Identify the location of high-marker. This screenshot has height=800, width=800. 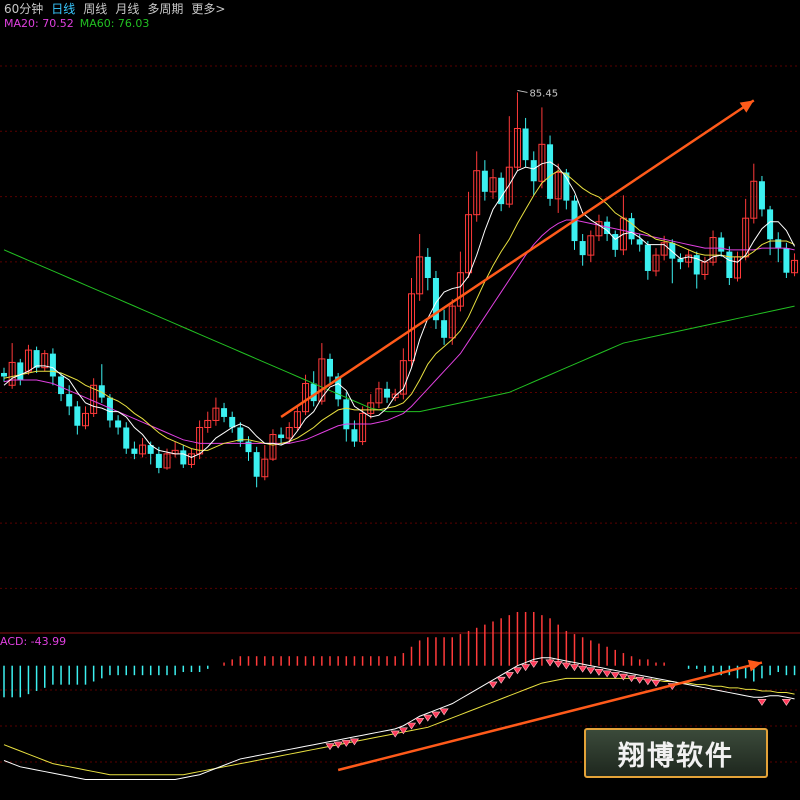
(522, 91).